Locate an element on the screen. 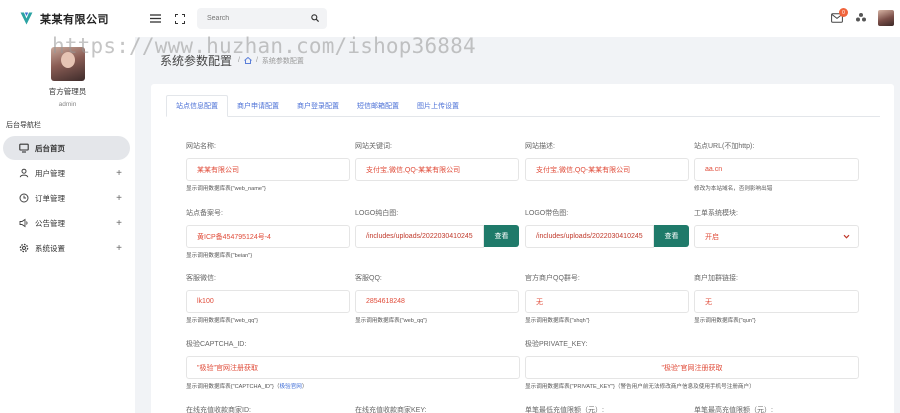  search-icon is located at coordinates (315, 18).